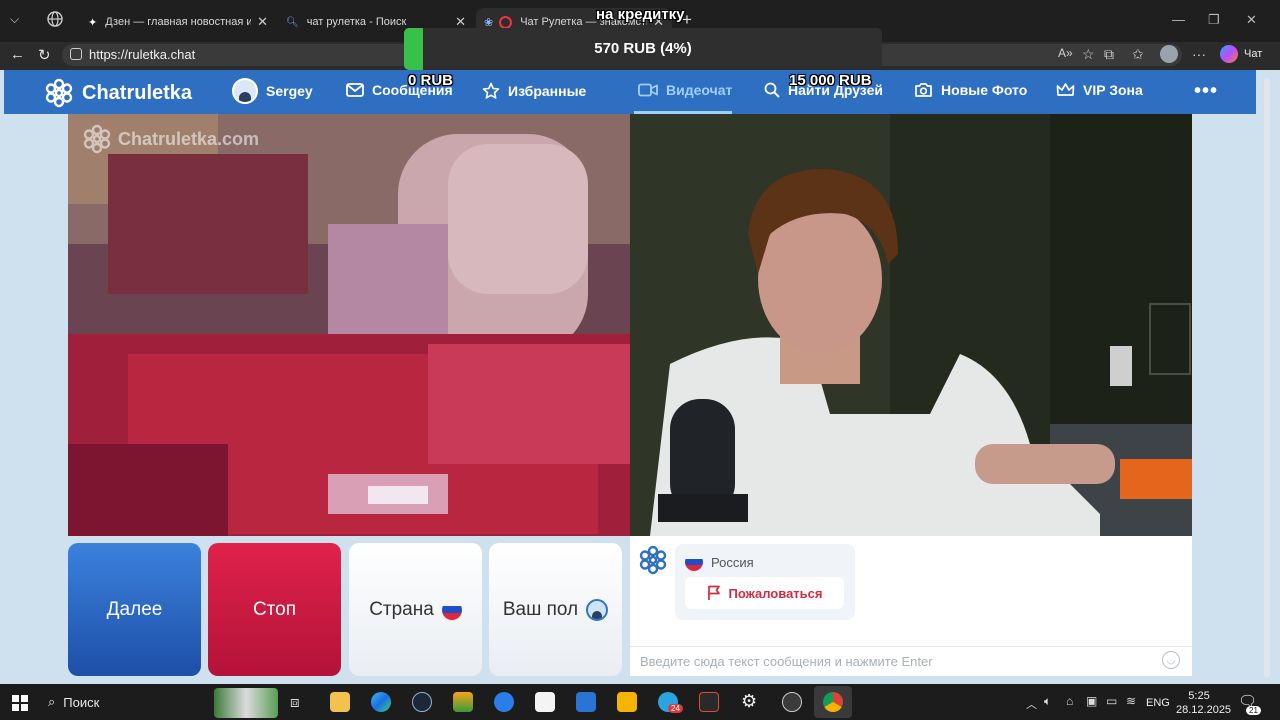  I want to click on clock-date: 28.12.2025, so click(1204, 710).